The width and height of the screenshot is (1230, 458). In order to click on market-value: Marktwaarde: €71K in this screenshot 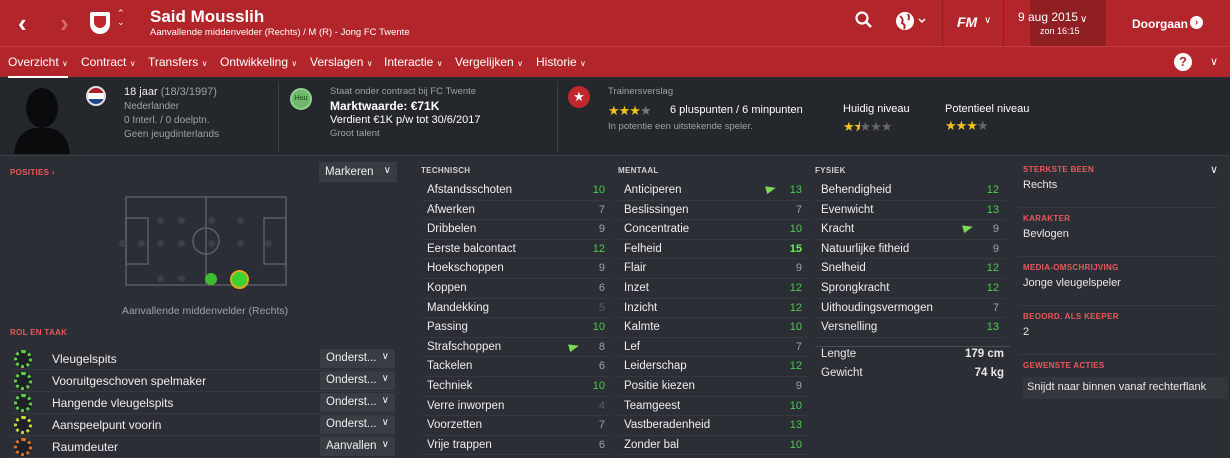, I will do `click(385, 106)`.